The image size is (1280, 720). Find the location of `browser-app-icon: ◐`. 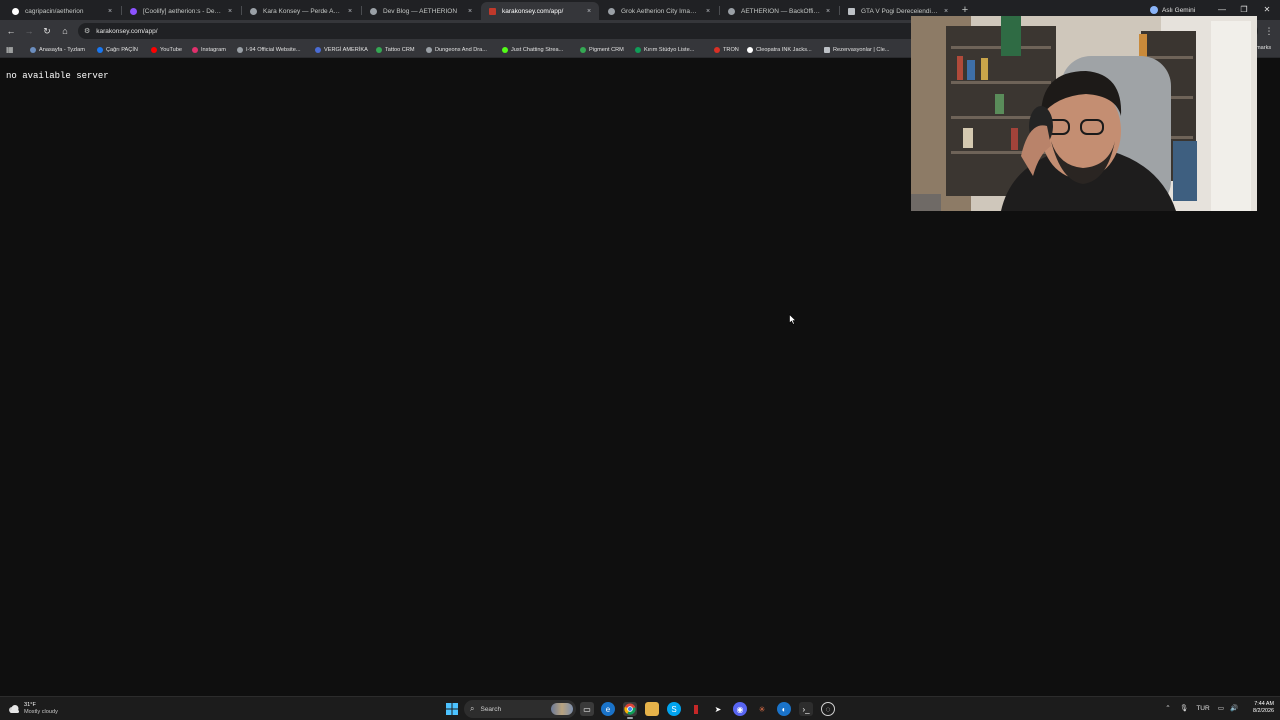

browser-app-icon: ◐ is located at coordinates (784, 709).